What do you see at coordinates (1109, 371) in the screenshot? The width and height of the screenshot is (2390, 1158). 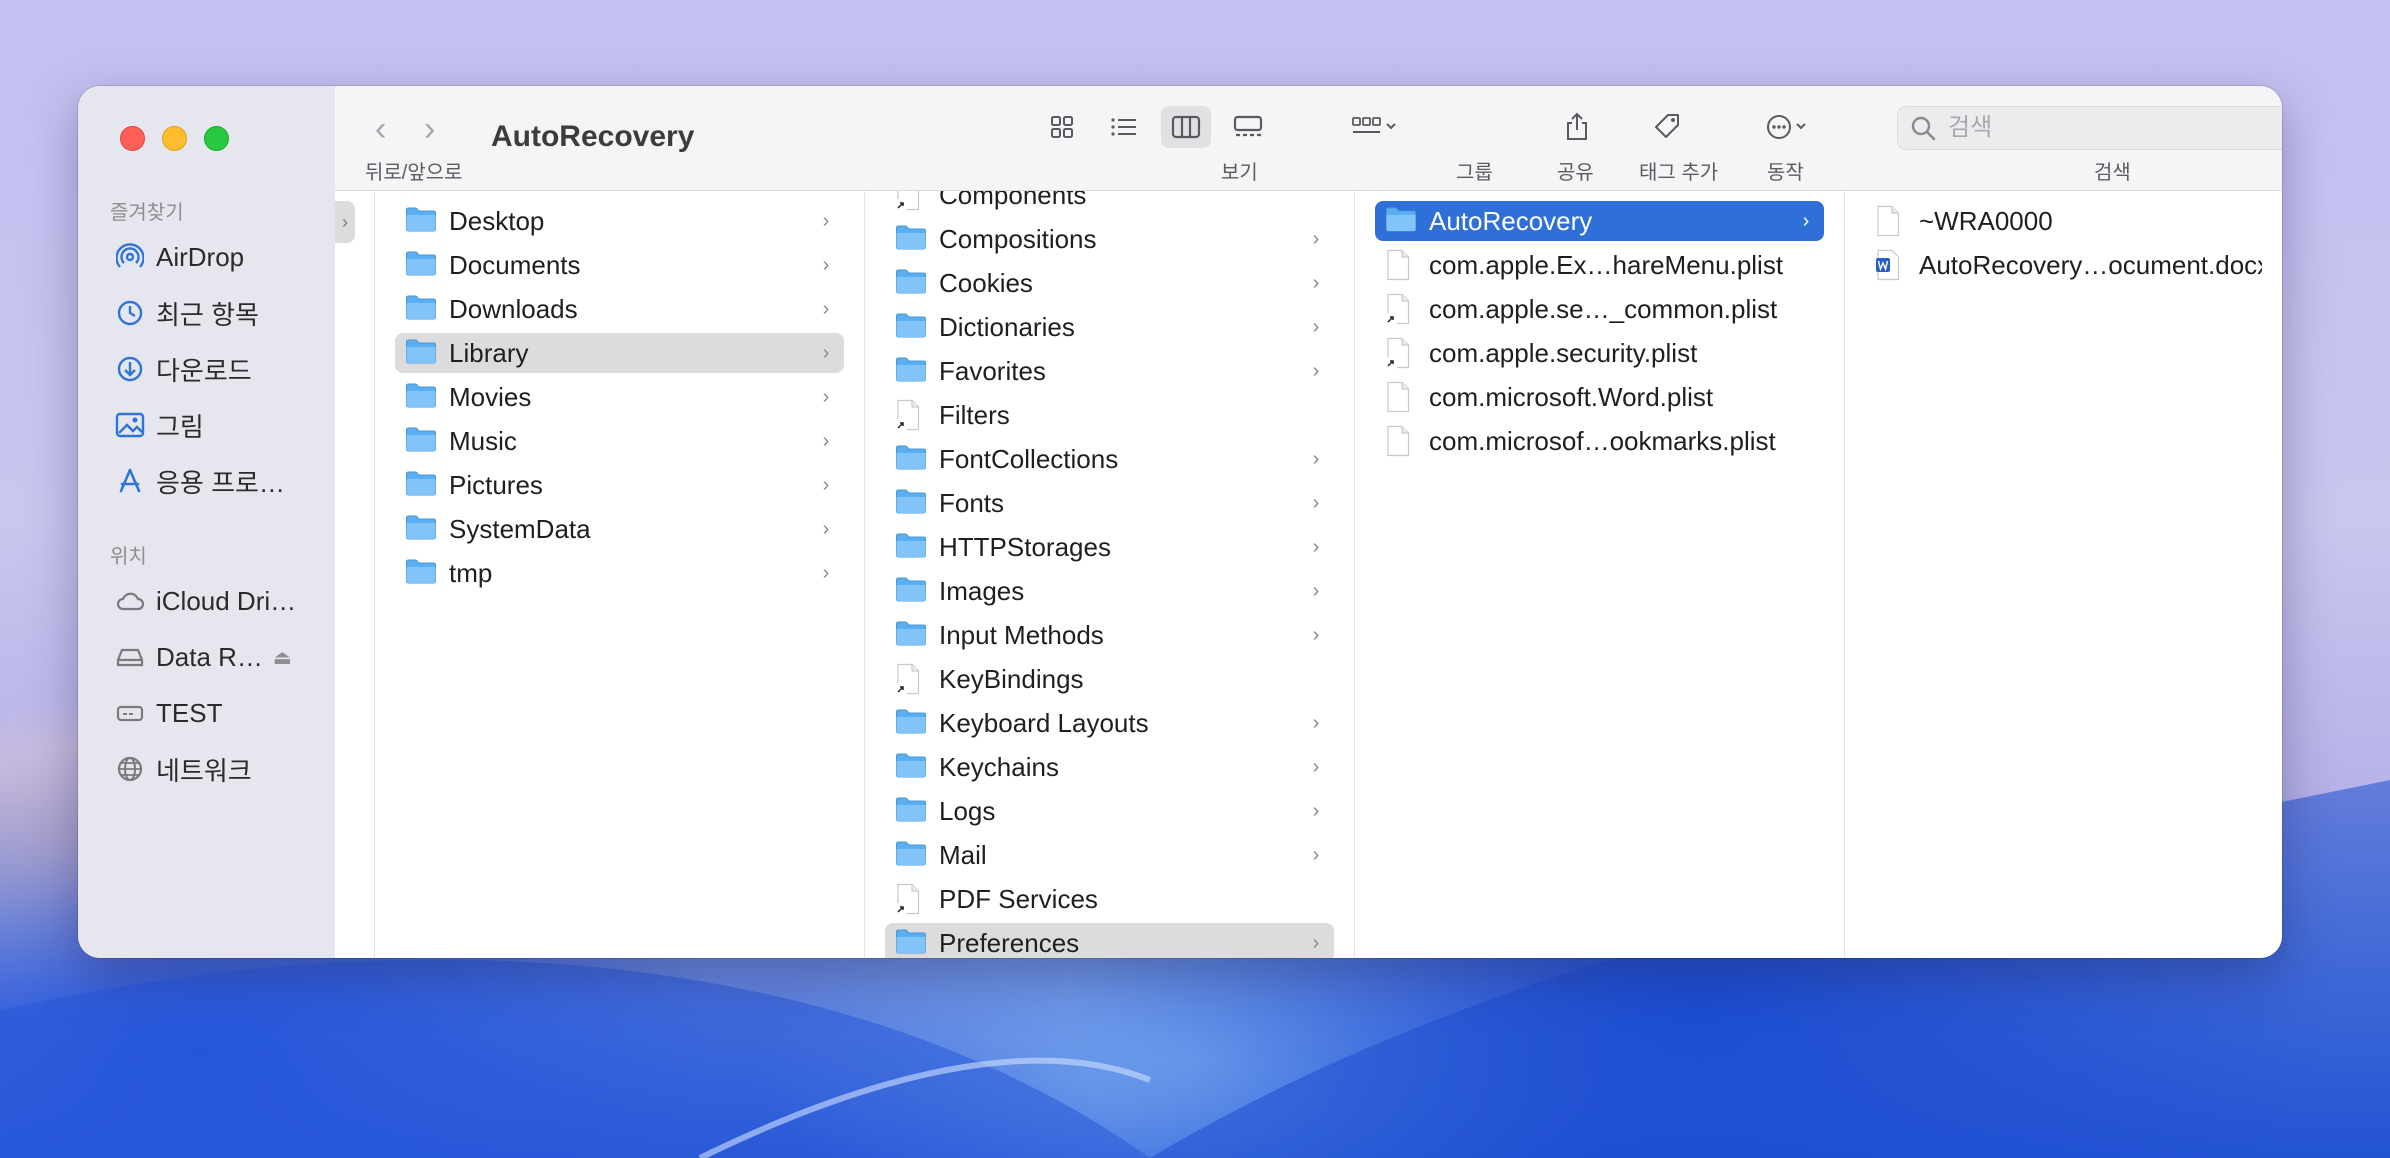 I see `folder-row: Favorites ›` at bounding box center [1109, 371].